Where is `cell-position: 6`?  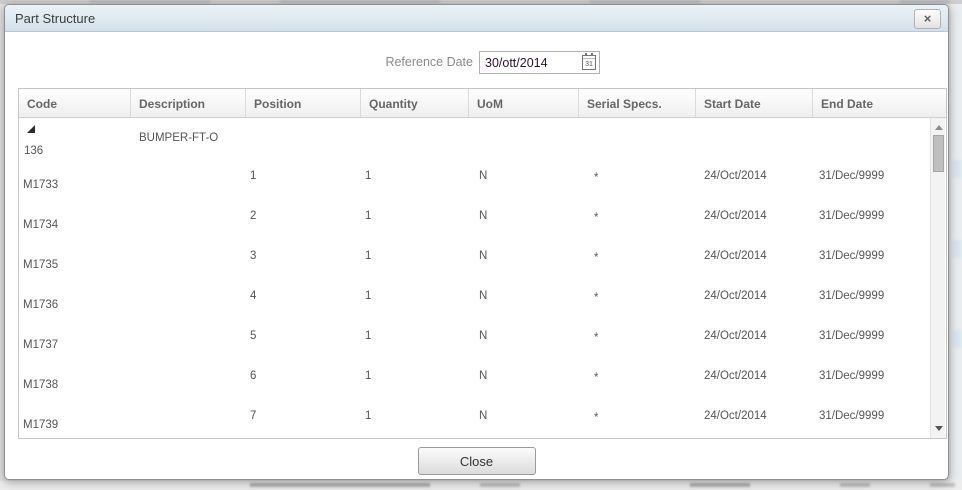
cell-position: 6 is located at coordinates (253, 376).